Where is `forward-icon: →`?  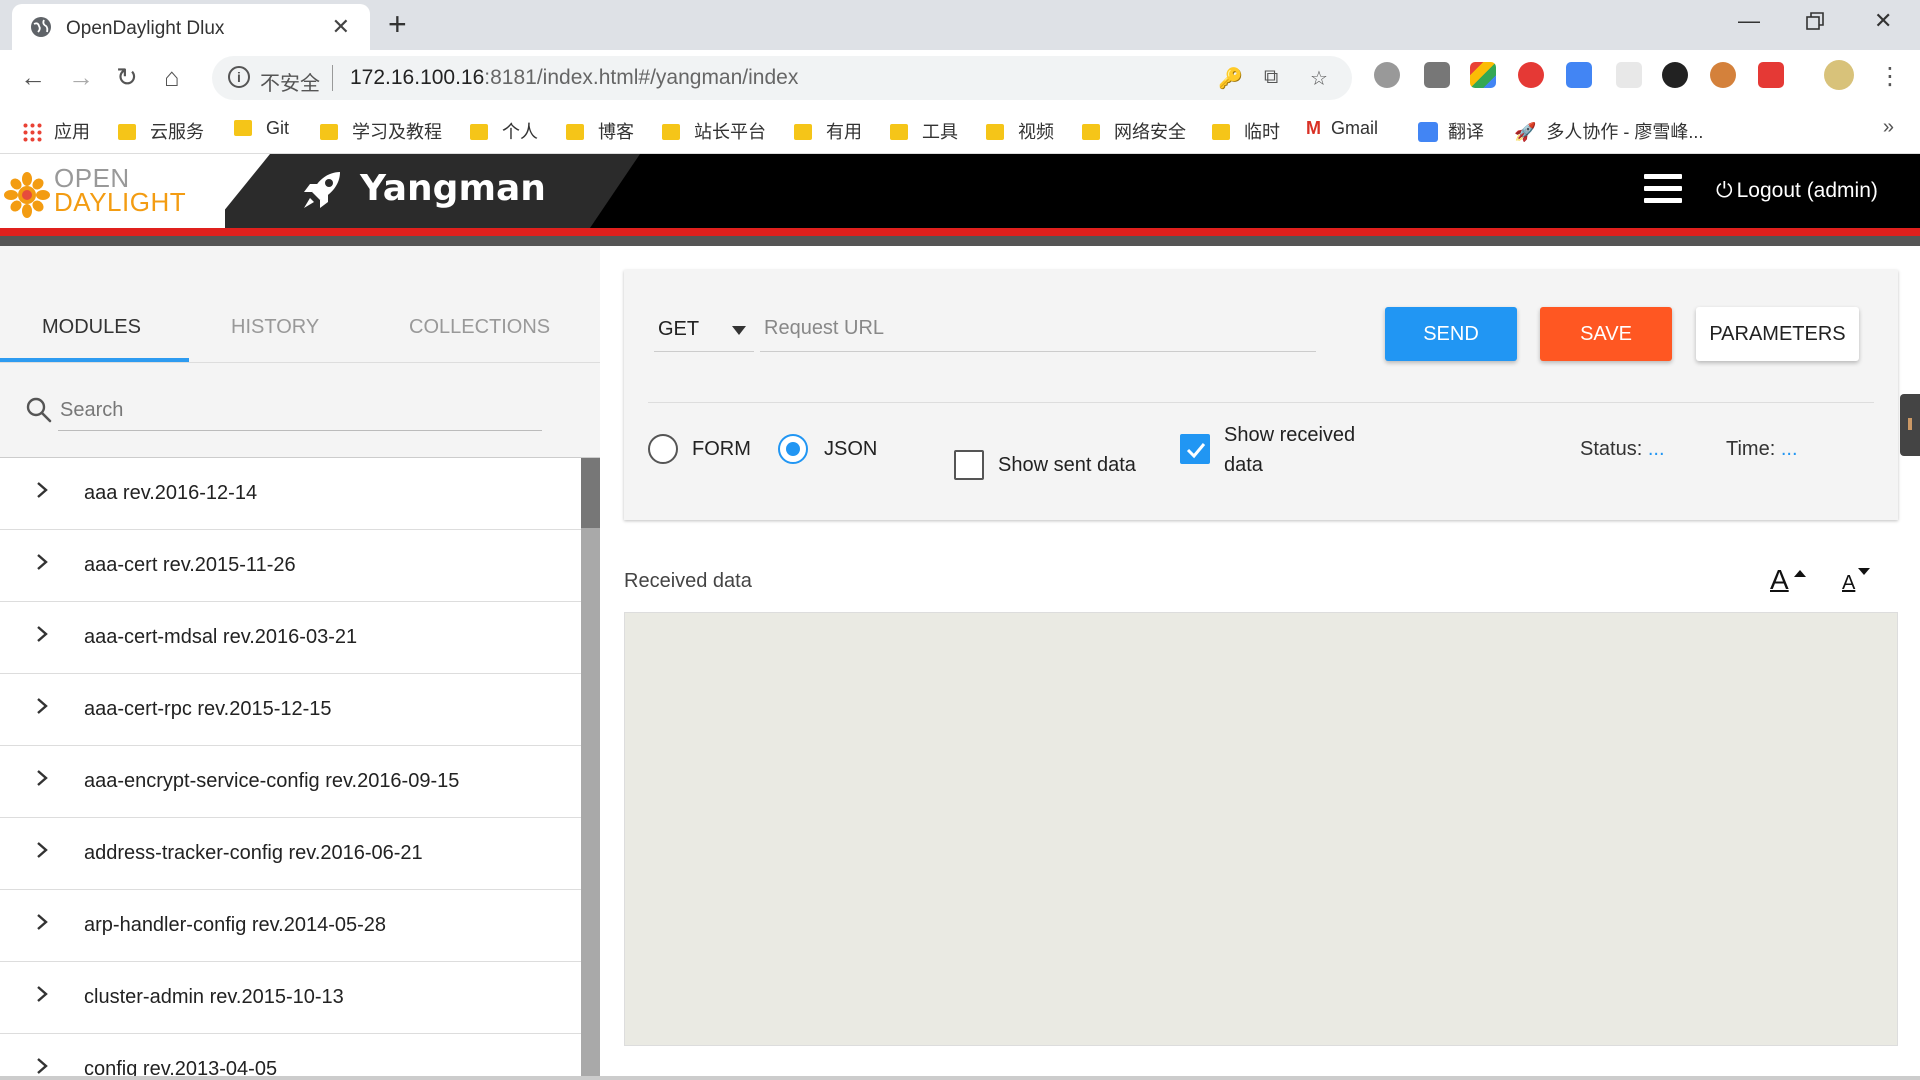 forward-icon: → is located at coordinates (81, 77).